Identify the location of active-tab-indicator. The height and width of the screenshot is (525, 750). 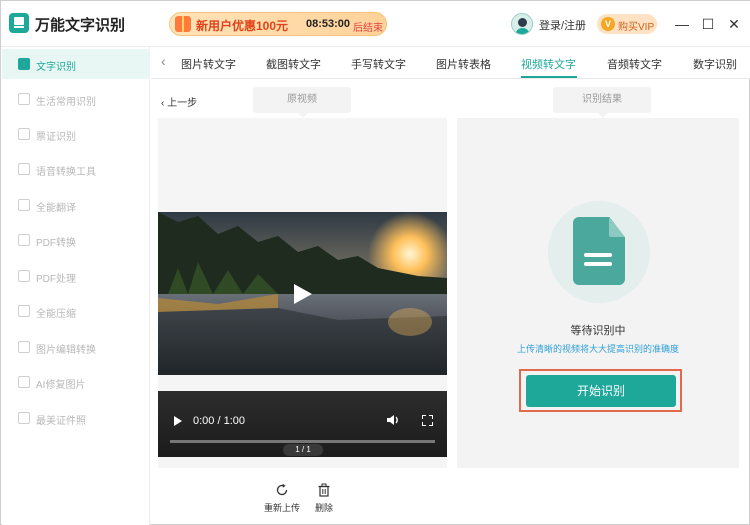
(549, 77).